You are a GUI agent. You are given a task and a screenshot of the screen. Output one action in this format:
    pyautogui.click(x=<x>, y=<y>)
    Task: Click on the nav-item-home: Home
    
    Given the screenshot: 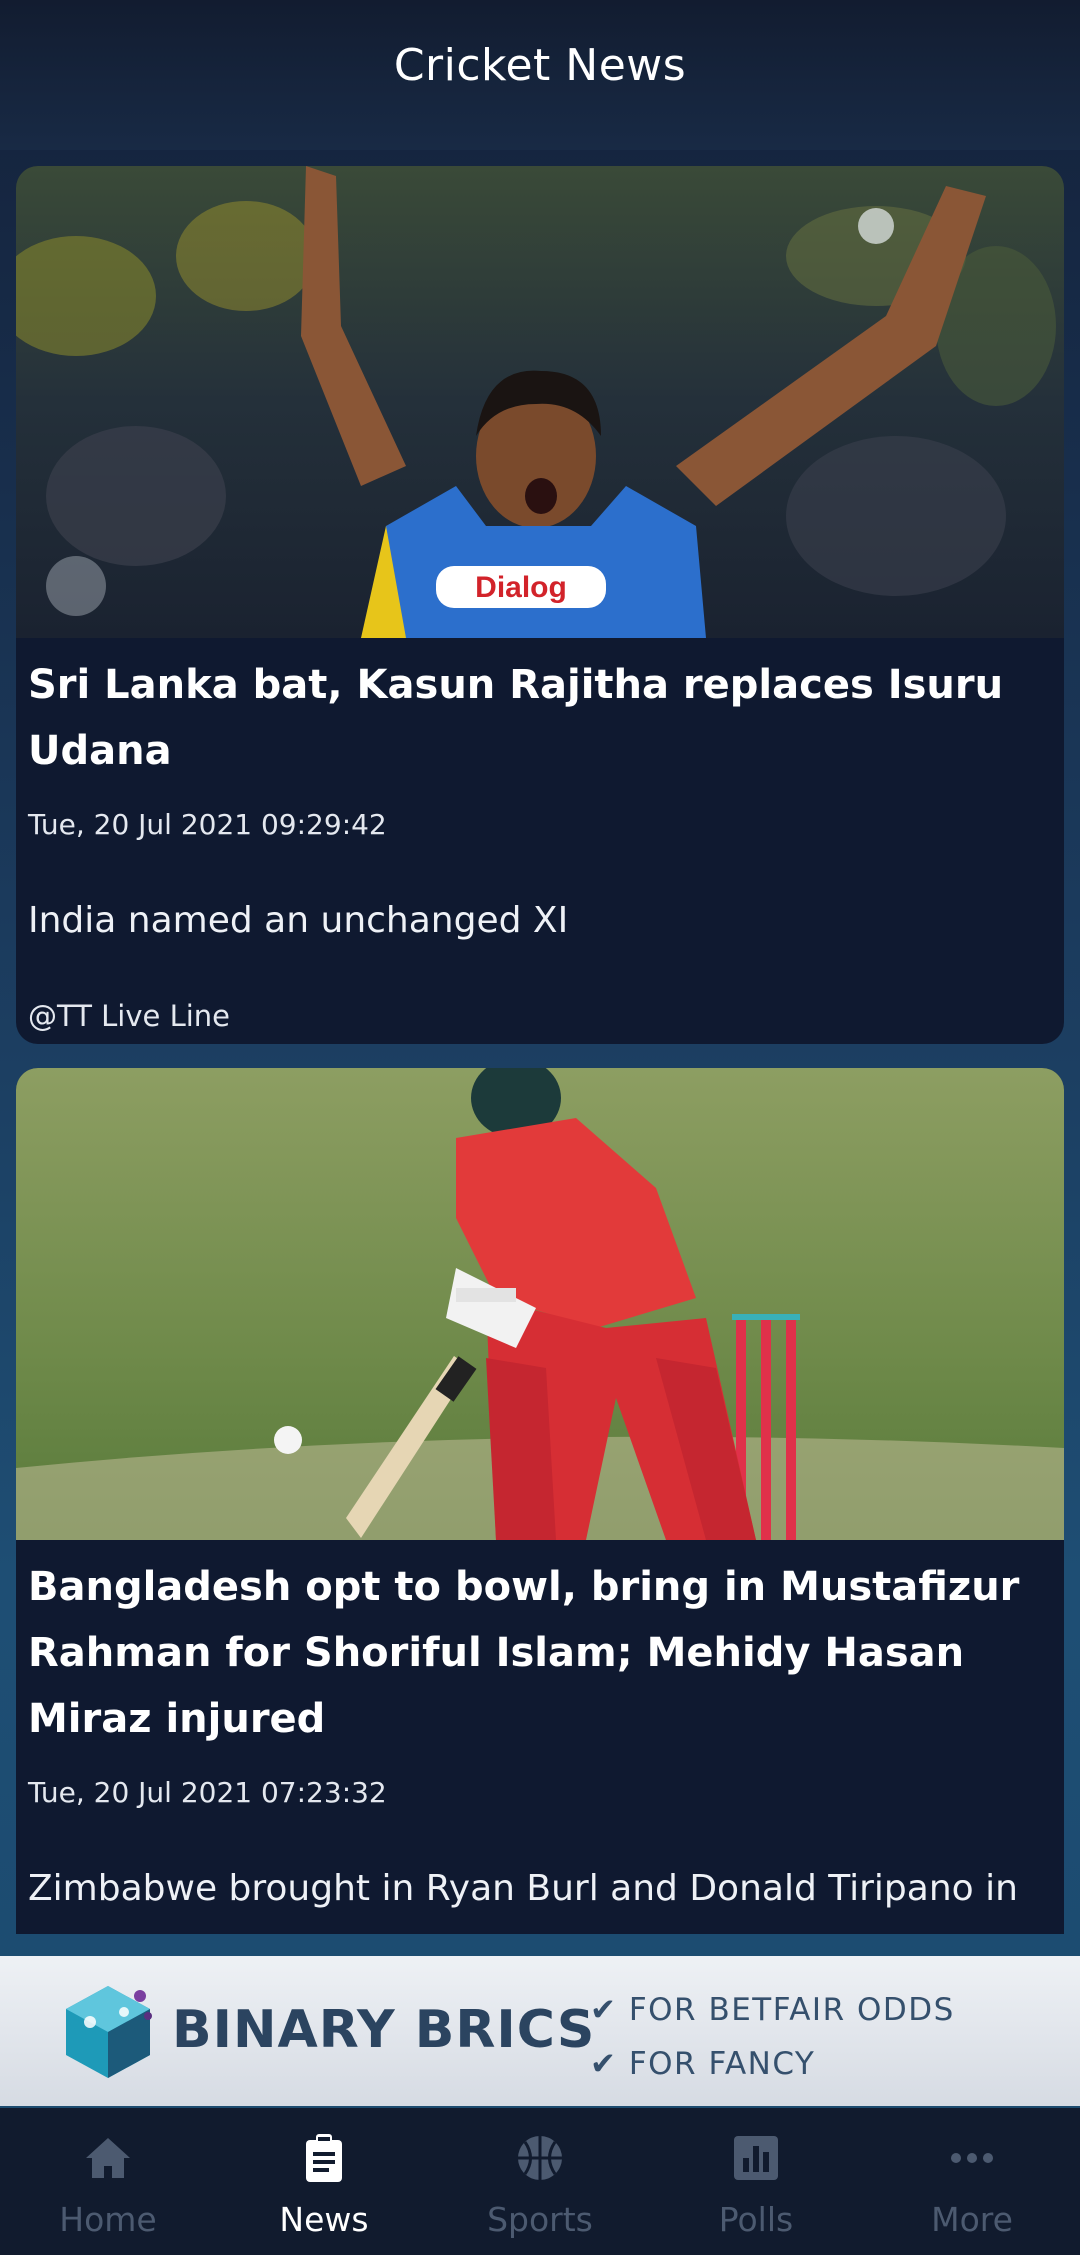 What is the action you would take?
    pyautogui.click(x=108, y=2181)
    